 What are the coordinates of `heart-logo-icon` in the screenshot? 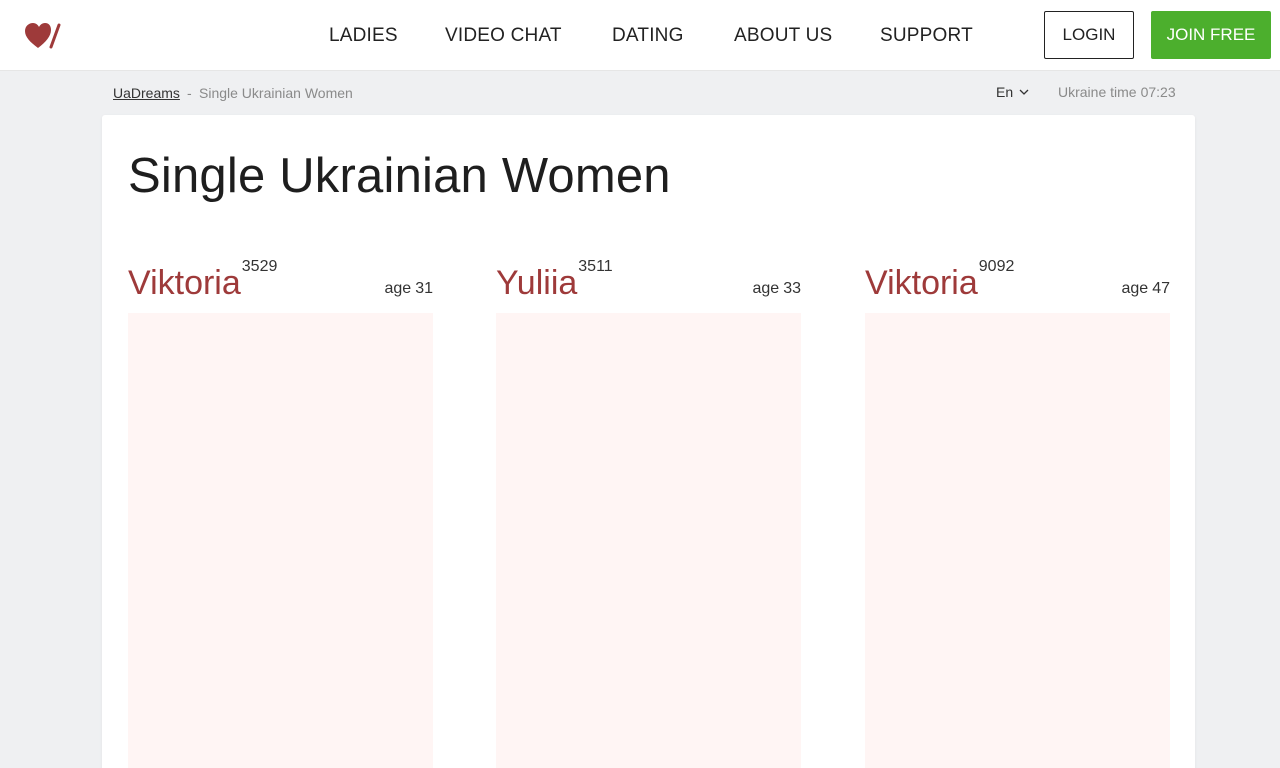 It's located at (44, 36).